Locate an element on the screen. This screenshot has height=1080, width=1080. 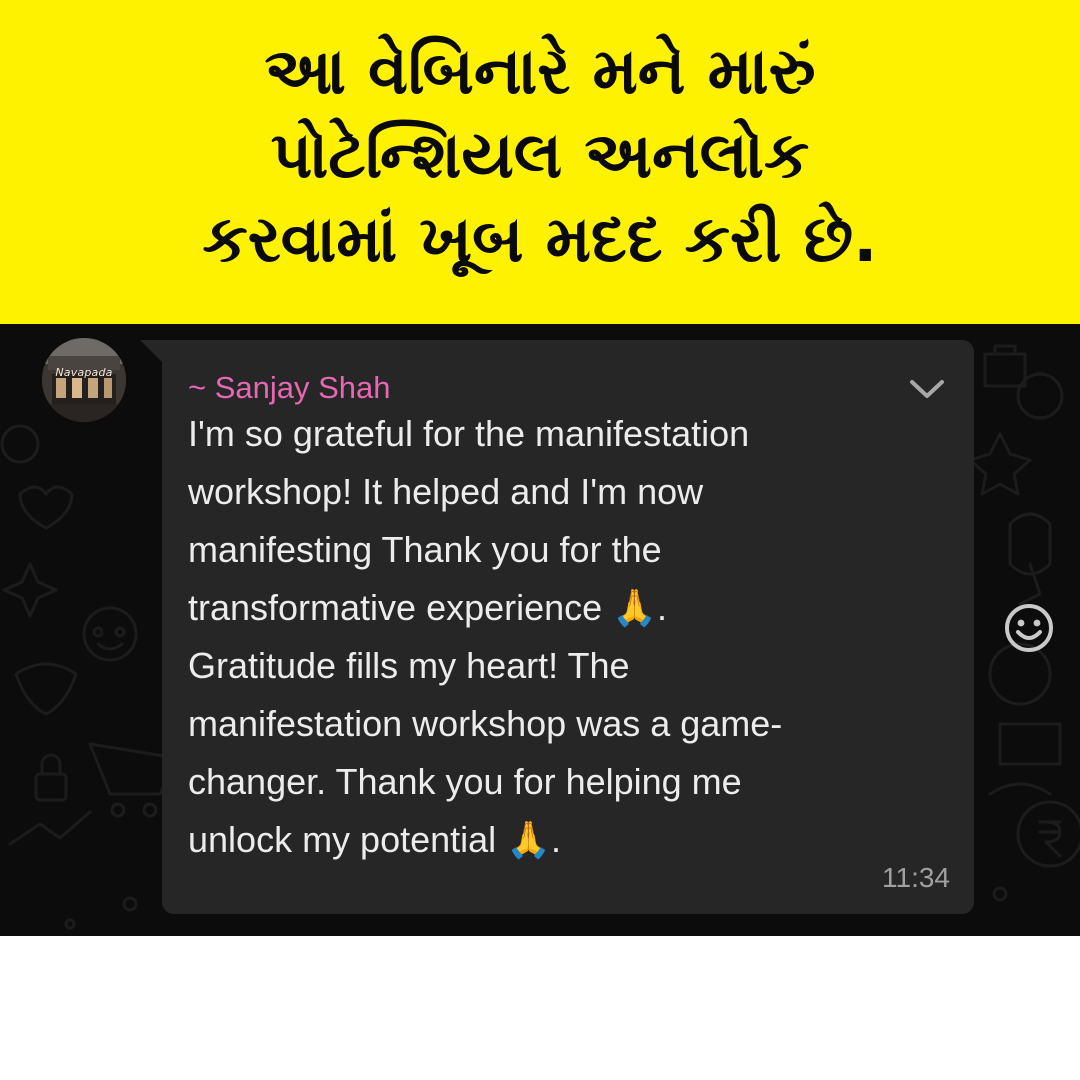
chevron-down-icon is located at coordinates (927, 389).